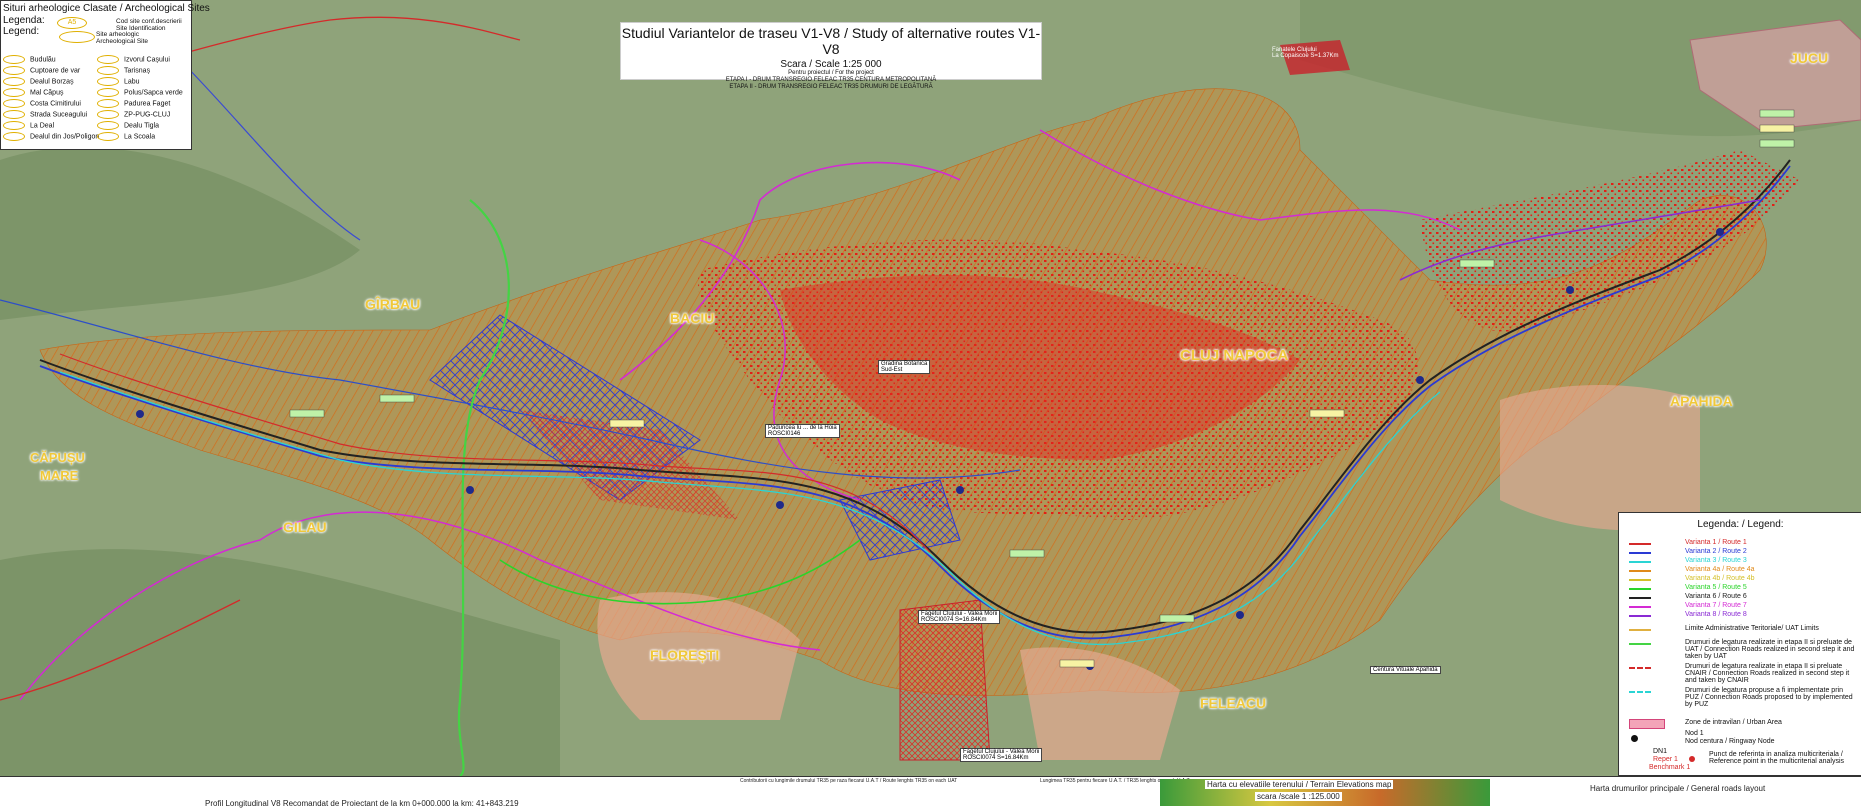  What do you see at coordinates (1665, 759) in the screenshot?
I see `legend-reper: Reper 1` at bounding box center [1665, 759].